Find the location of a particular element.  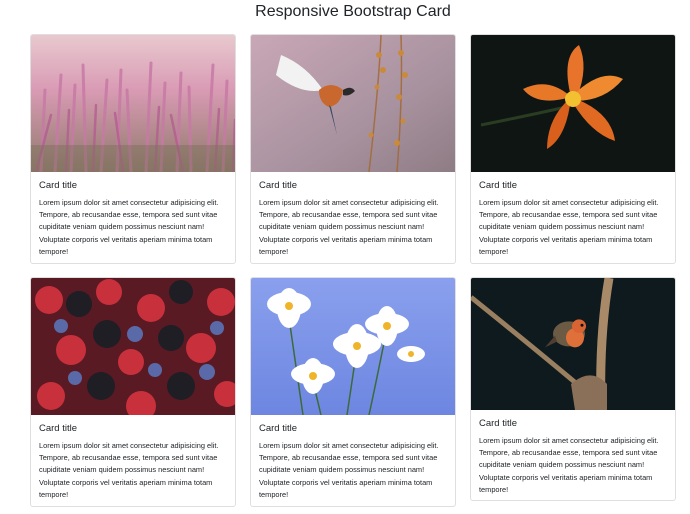

heather-flowers-image is located at coordinates (133, 103).